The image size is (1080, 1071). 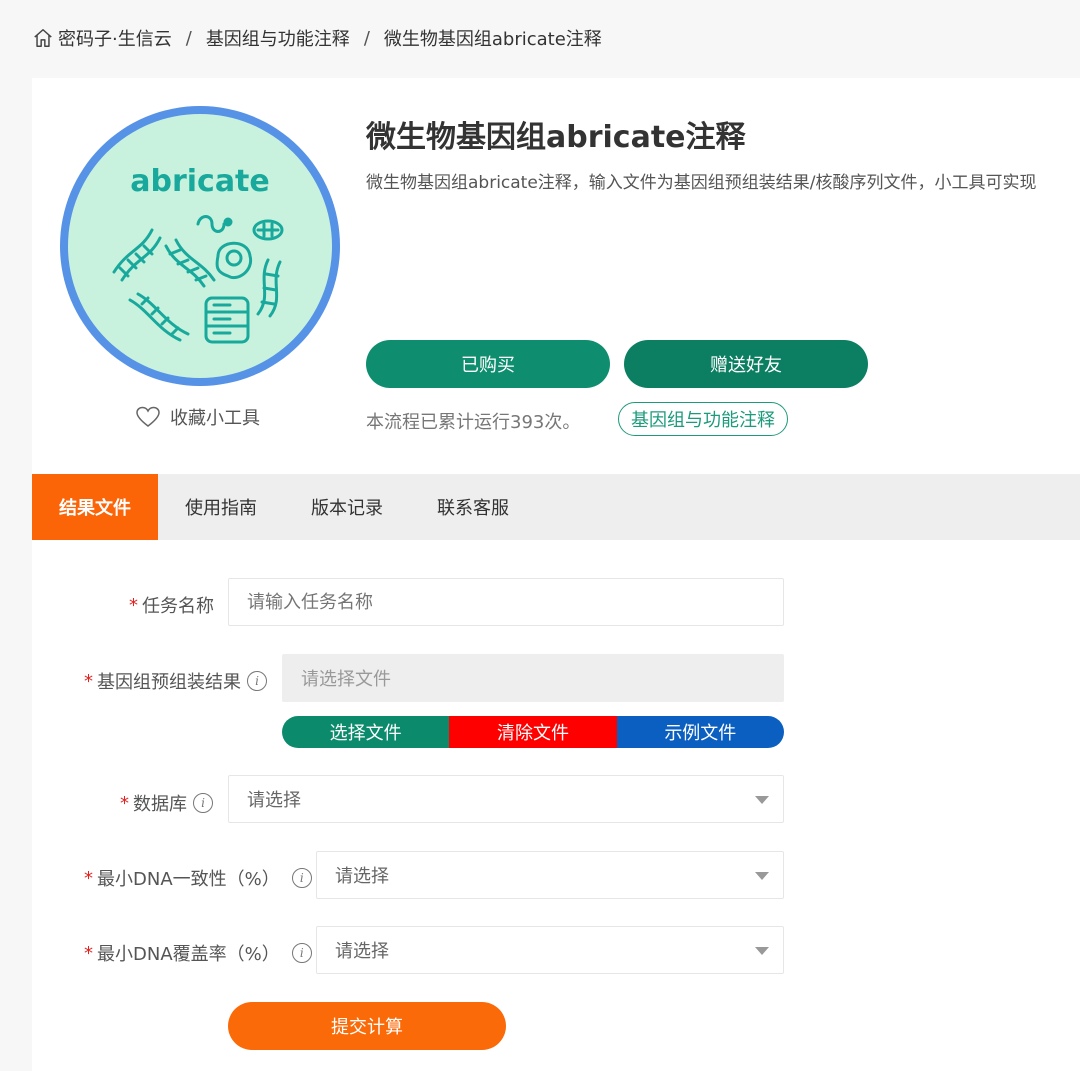 What do you see at coordinates (746, 364) in the screenshot?
I see `gift-friend-button: 赠送好友` at bounding box center [746, 364].